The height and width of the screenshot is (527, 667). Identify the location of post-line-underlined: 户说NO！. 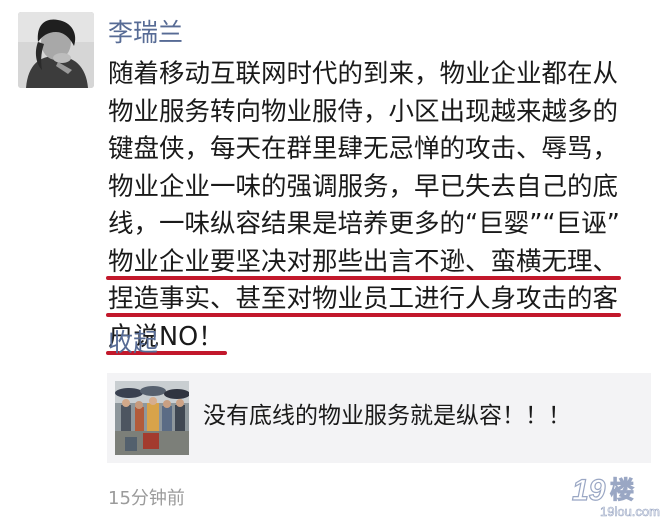
(380, 338).